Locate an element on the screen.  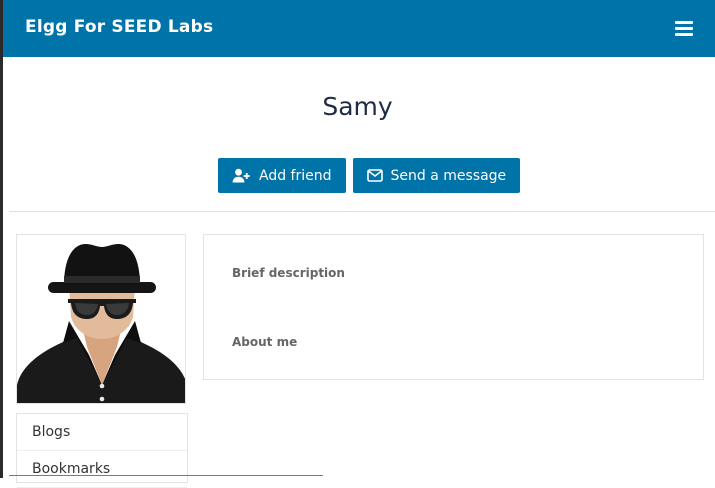
menu-item-blogs: Blogs is located at coordinates (102, 432).